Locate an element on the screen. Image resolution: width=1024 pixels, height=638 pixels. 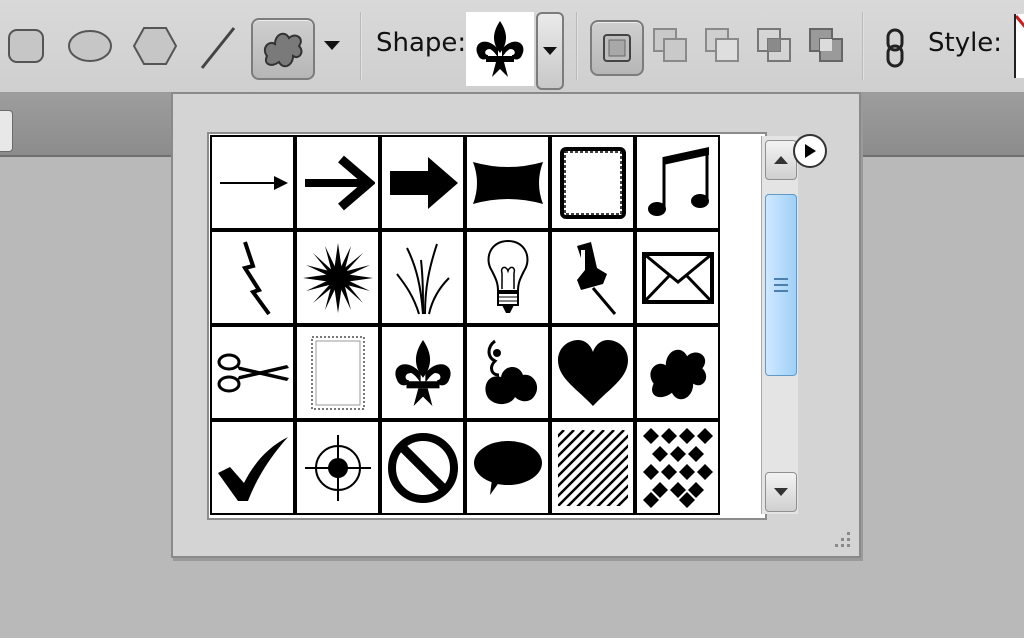
shape-envelope is located at coordinates (677, 277).